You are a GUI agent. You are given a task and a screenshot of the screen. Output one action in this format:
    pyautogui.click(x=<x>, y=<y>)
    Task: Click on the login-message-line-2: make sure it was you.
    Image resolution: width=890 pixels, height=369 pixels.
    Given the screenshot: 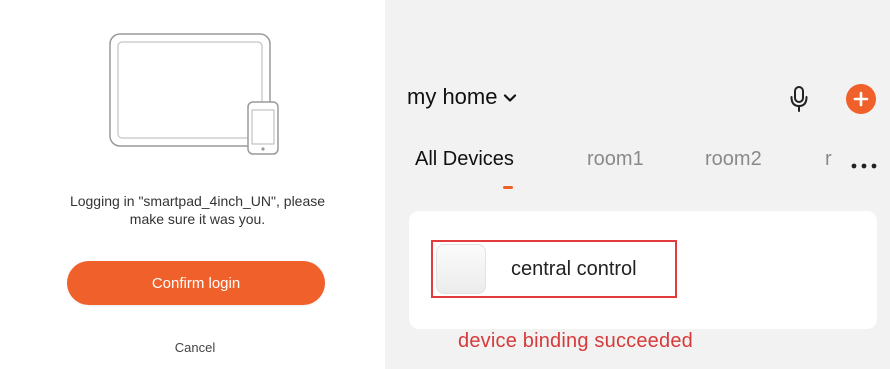 What is the action you would take?
    pyautogui.click(x=197, y=219)
    